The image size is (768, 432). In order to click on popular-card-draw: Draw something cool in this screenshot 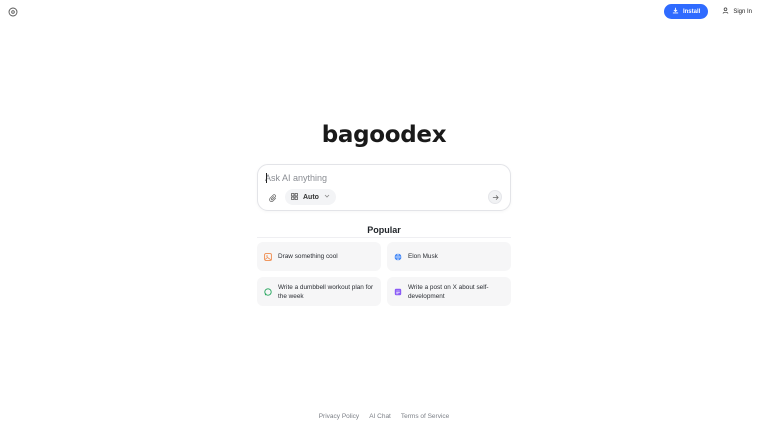, I will do `click(319, 256)`.